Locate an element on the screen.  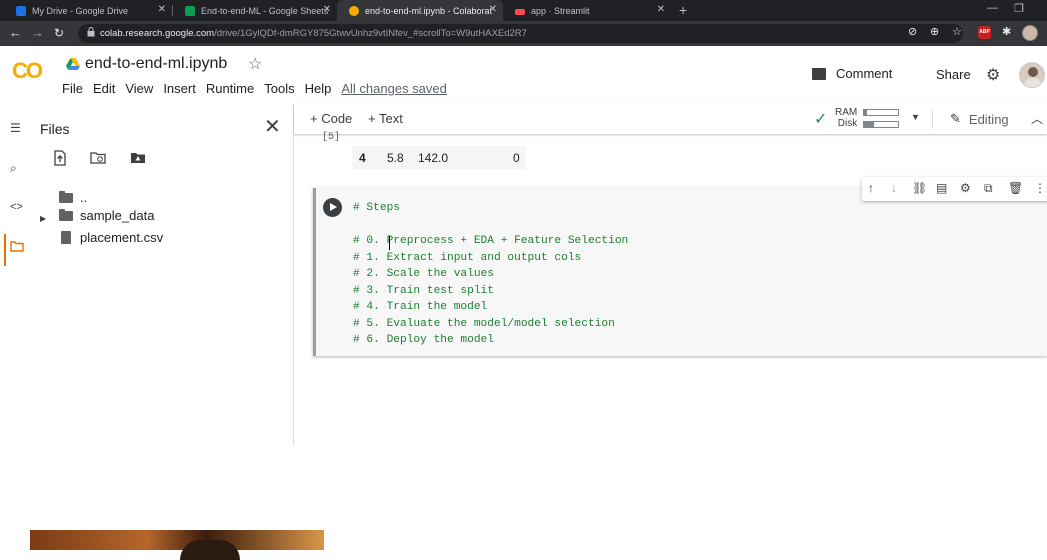
menu-file: File is located at coordinates (72, 88).